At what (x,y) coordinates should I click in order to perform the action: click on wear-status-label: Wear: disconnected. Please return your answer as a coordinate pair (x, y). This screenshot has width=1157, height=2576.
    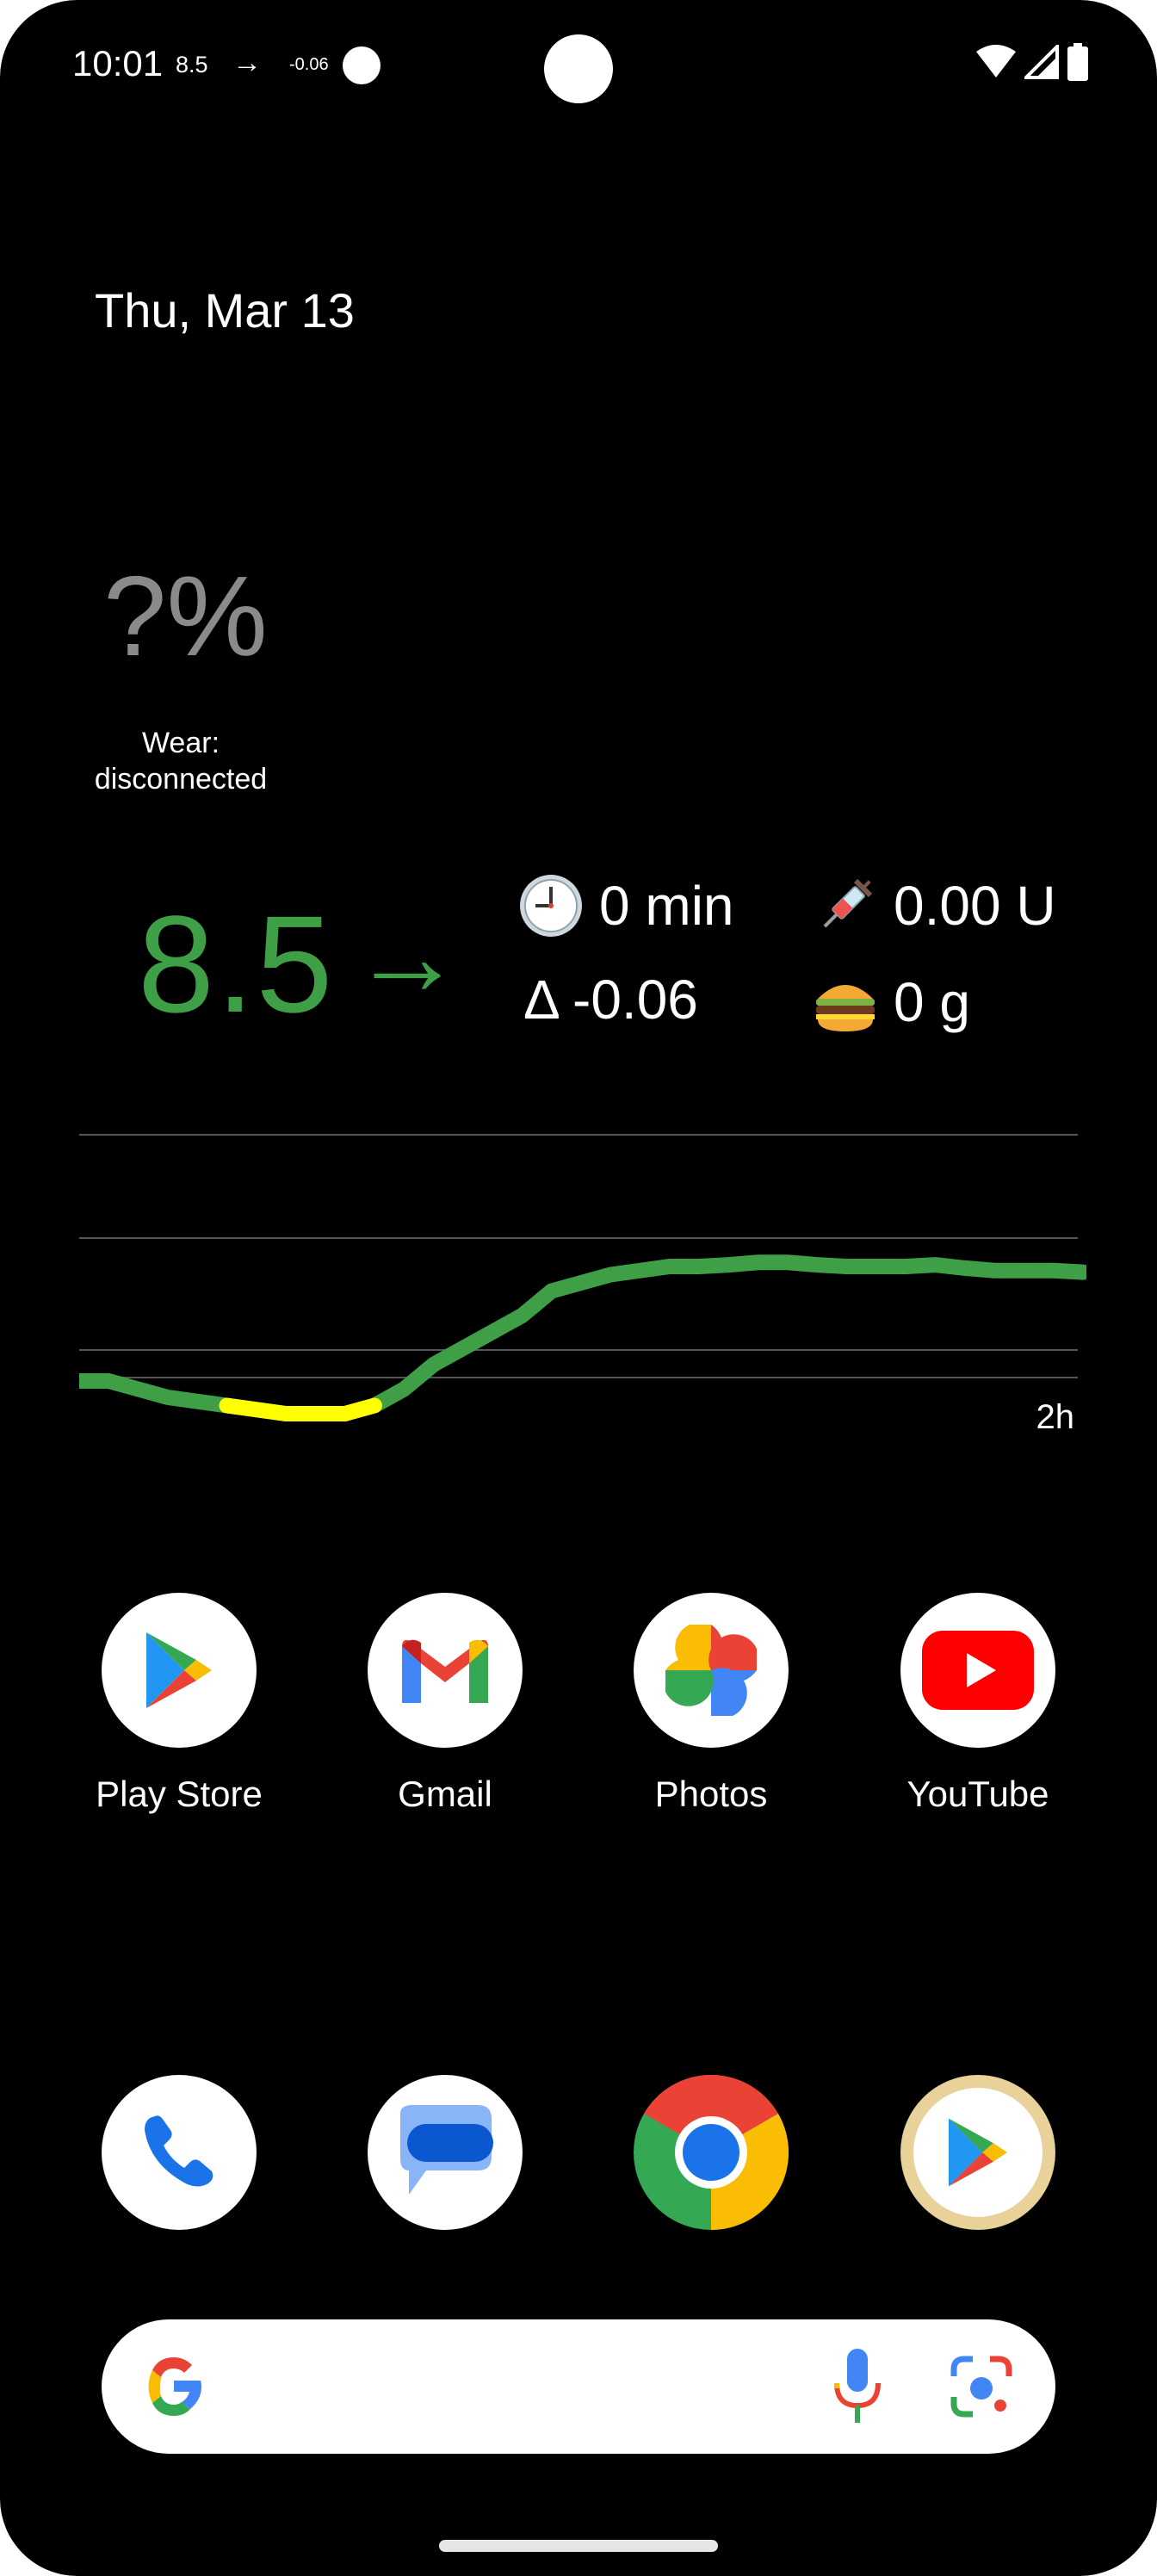
    Looking at the image, I should click on (181, 761).